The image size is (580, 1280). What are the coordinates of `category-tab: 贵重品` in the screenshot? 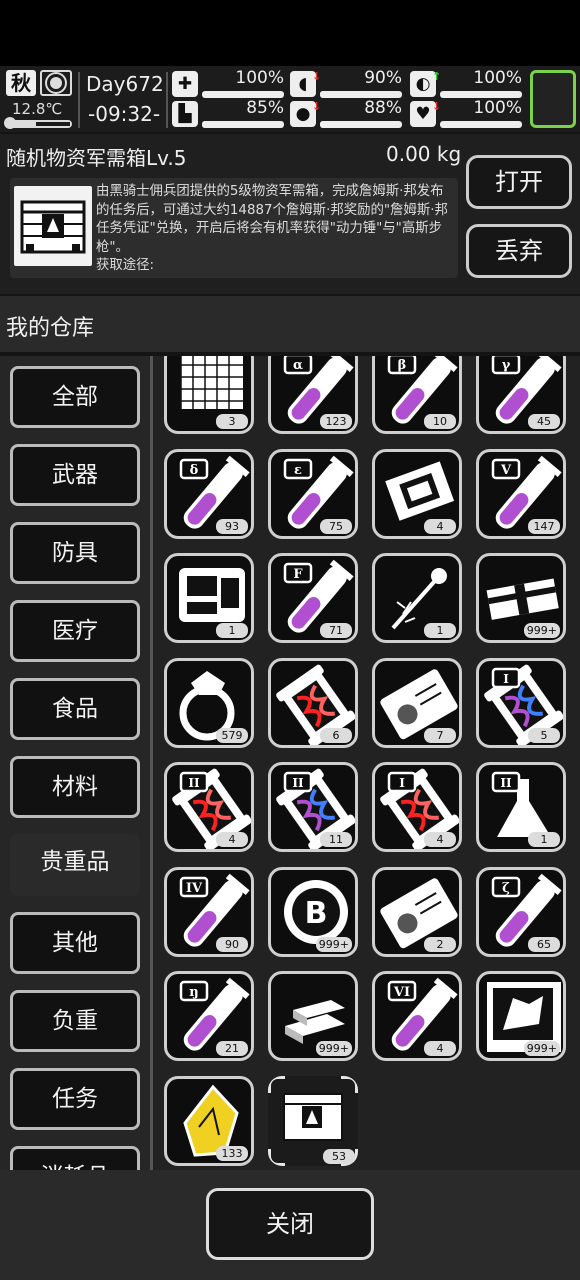 It's located at (75, 865).